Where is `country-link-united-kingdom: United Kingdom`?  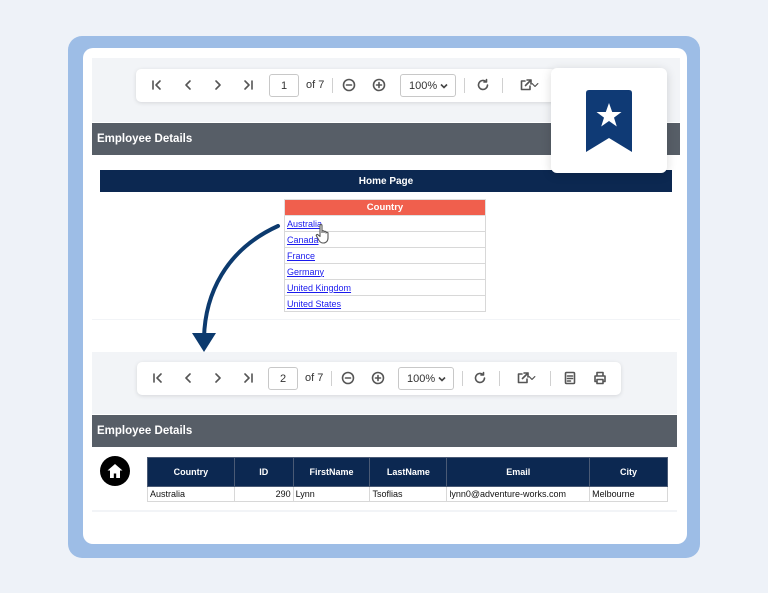 country-link-united-kingdom: United Kingdom is located at coordinates (319, 288).